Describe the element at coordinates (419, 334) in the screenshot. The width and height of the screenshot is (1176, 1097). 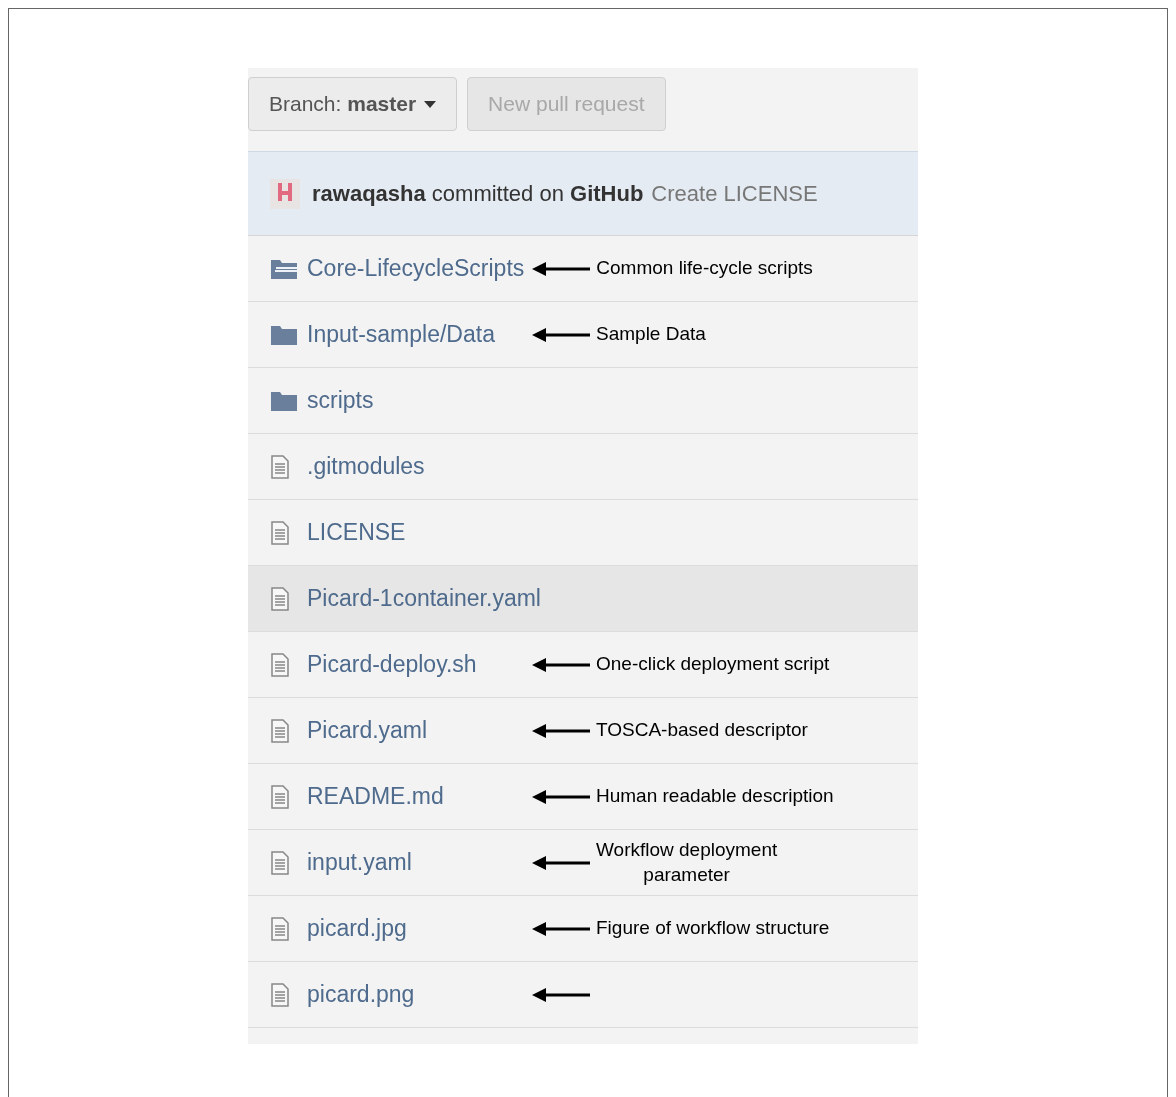
I see `file-name-link: Input-sample/Data` at that location.